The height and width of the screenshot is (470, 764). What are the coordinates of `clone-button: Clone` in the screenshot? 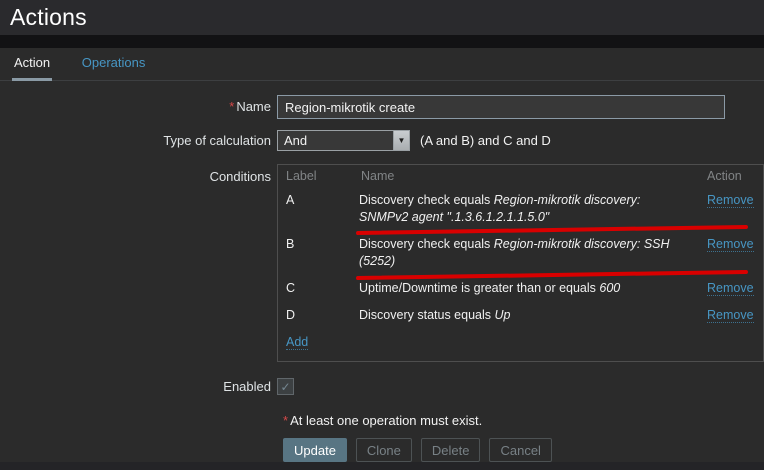 It's located at (383, 450).